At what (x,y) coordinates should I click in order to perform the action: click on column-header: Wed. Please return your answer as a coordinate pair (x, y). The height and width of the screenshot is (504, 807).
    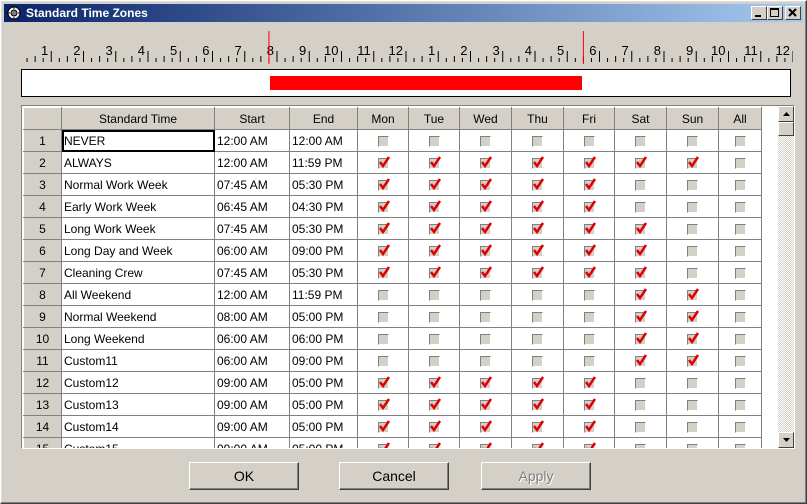
    Looking at the image, I should click on (485, 118).